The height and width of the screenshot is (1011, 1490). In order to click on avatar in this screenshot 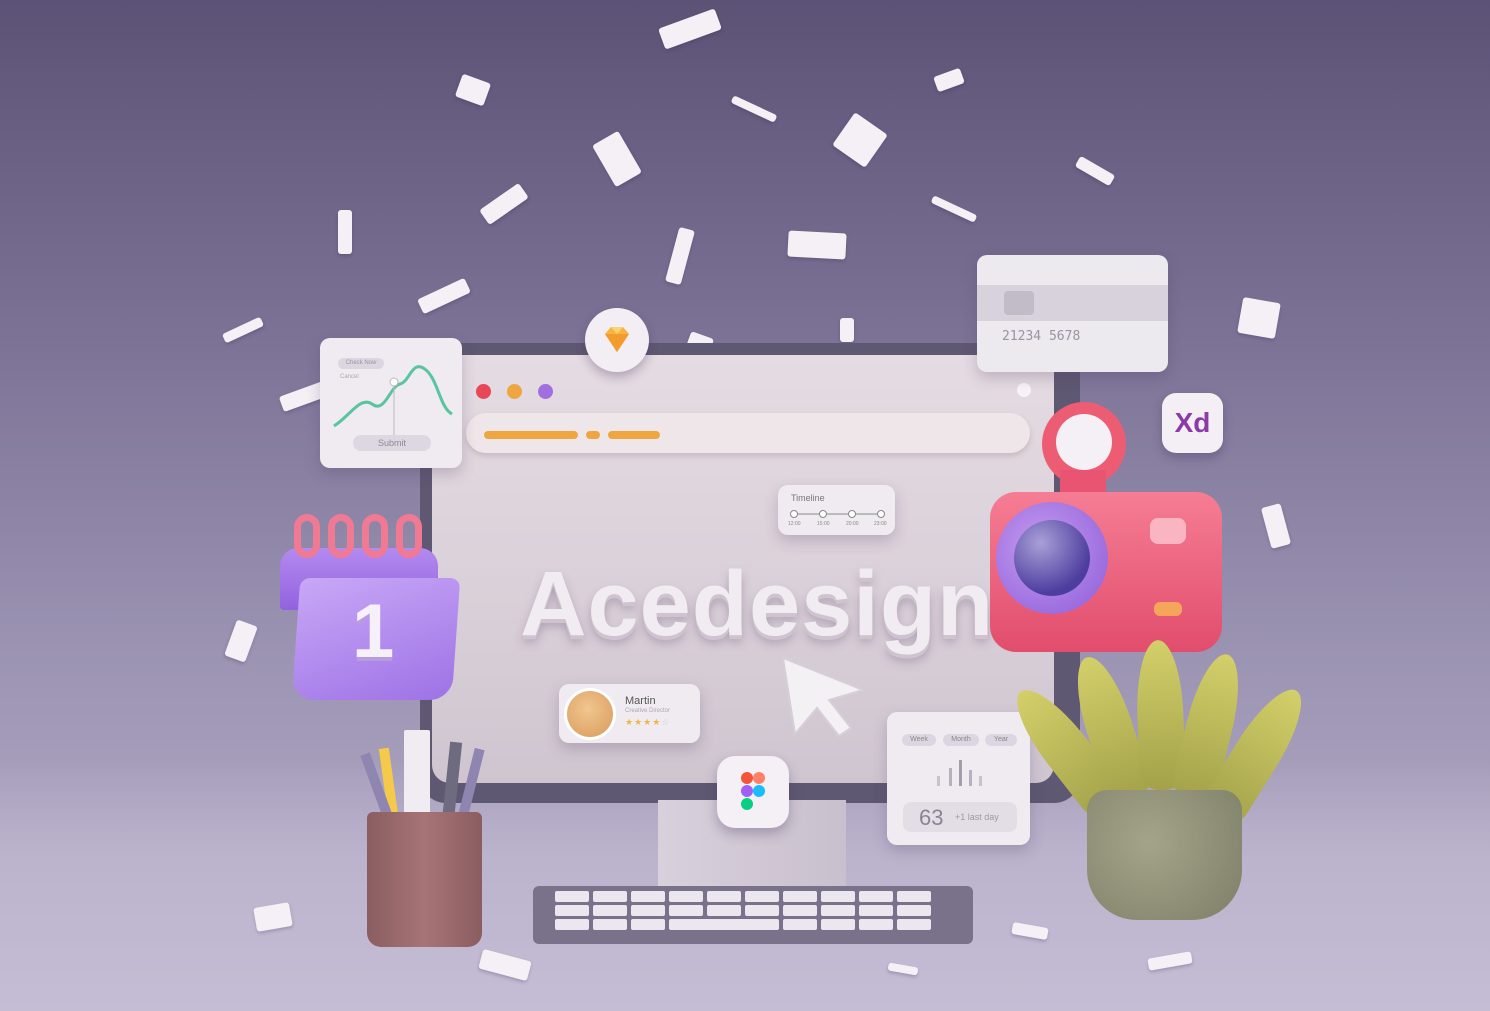, I will do `click(590, 714)`.